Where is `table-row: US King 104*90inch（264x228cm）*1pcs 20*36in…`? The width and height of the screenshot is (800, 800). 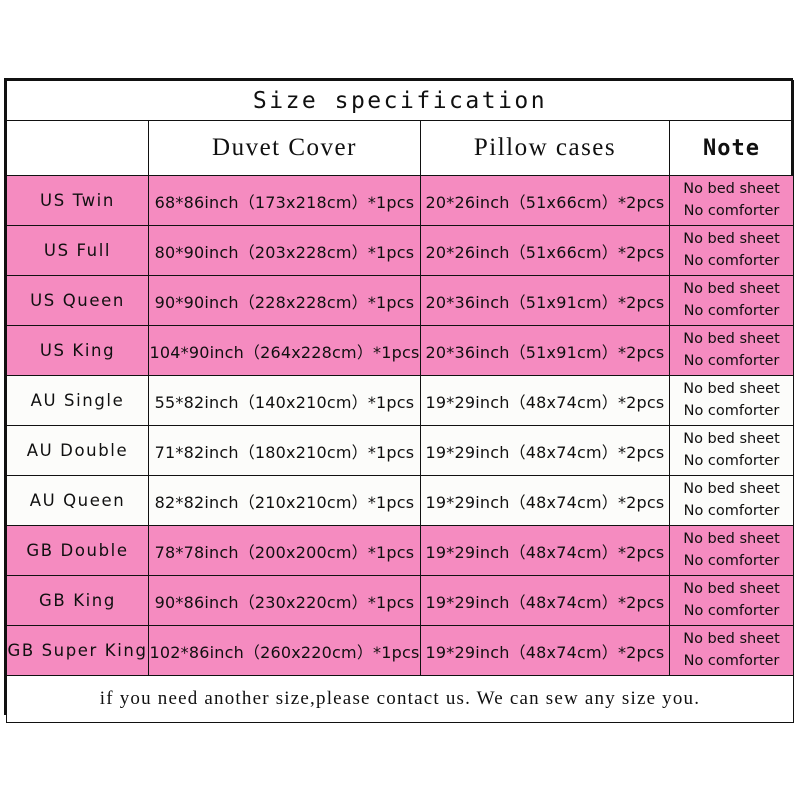 table-row: US King 104*90inch（264x228cm）*1pcs 20*36in… is located at coordinates (400, 350).